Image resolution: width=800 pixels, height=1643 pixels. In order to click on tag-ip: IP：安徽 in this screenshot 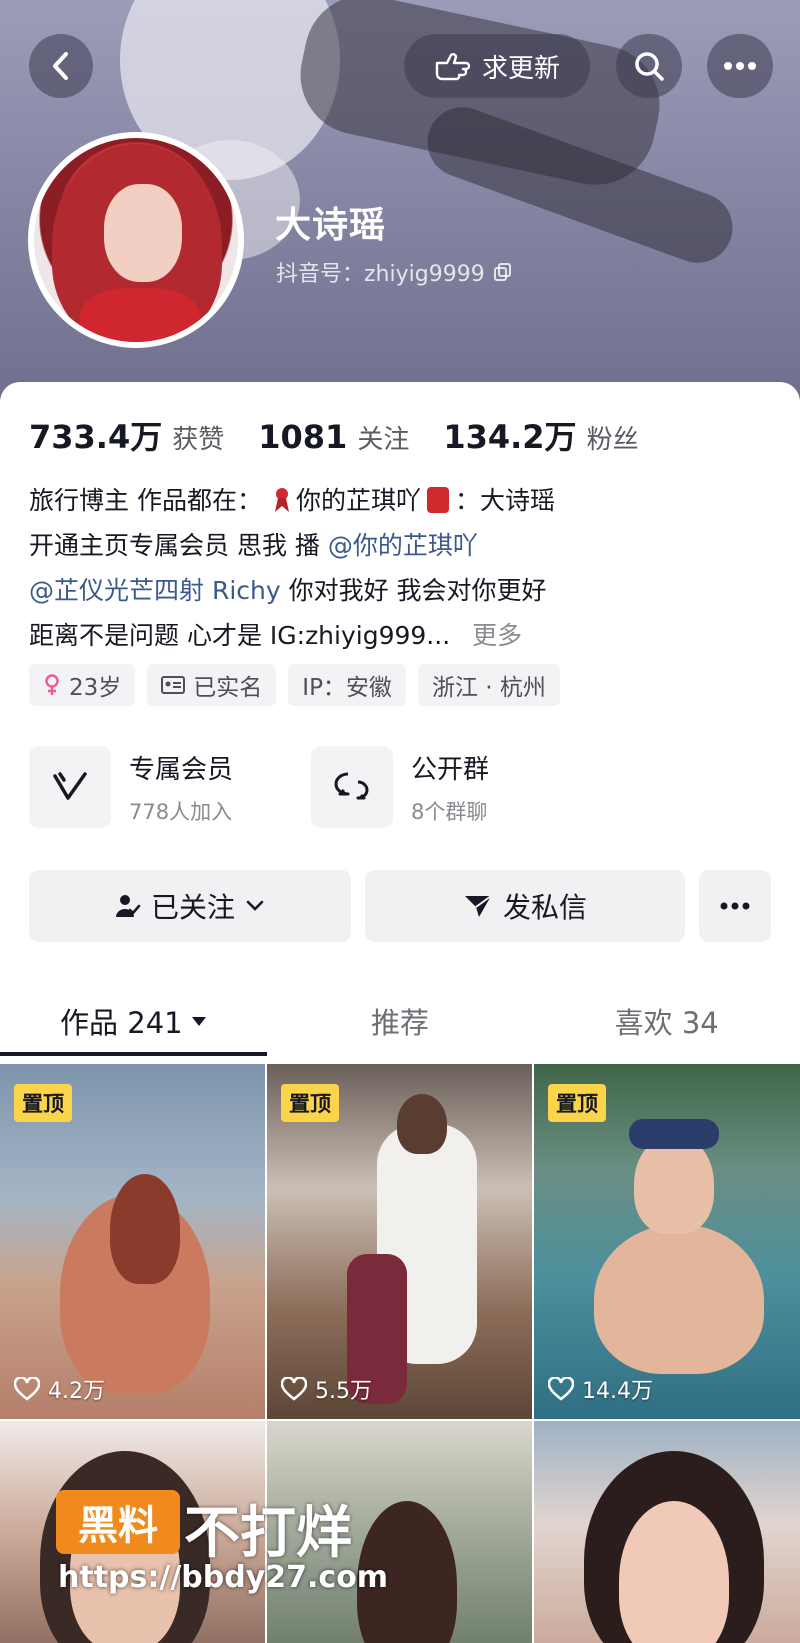, I will do `click(347, 685)`.